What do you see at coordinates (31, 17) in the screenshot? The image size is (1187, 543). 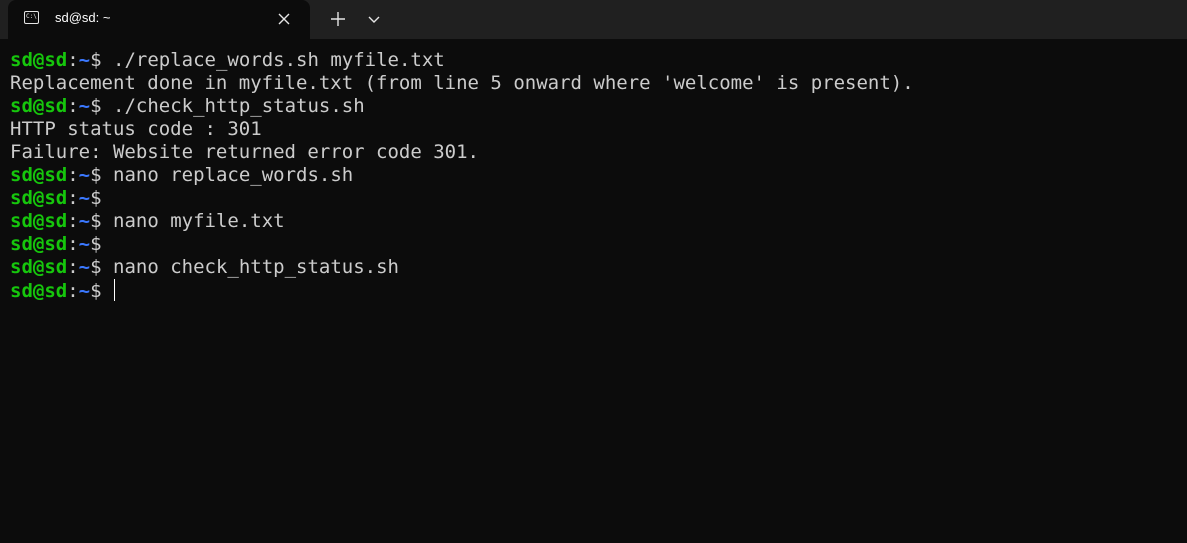 I see `terminal-icon: C:\` at bounding box center [31, 17].